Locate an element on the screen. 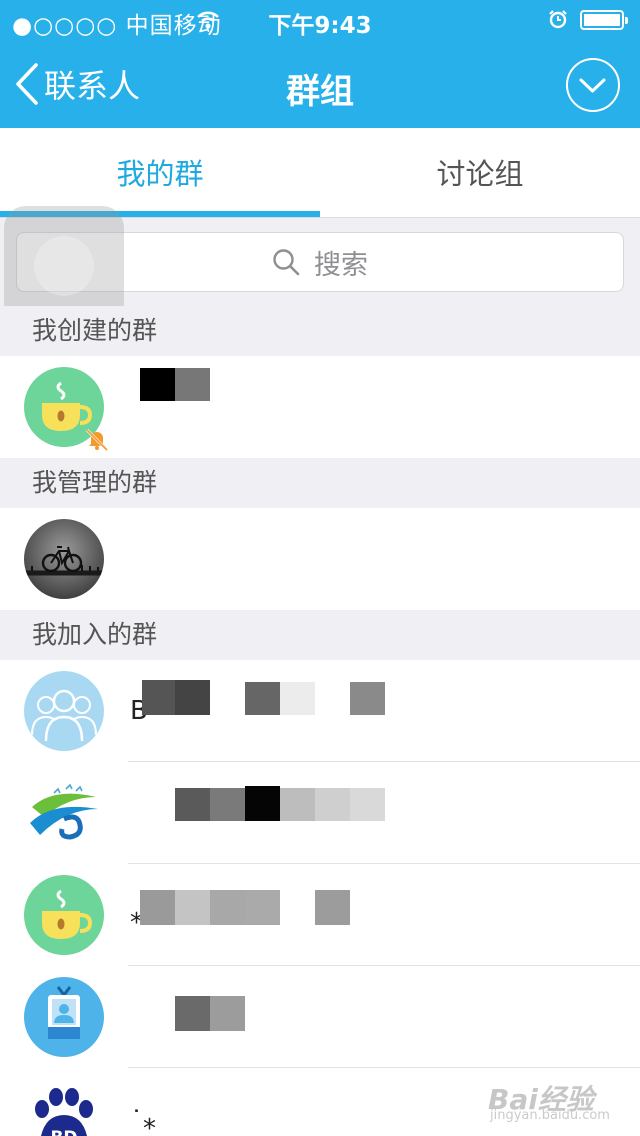 Image resolution: width=640 pixels, height=1136 pixels. search-icon is located at coordinates (286, 262).